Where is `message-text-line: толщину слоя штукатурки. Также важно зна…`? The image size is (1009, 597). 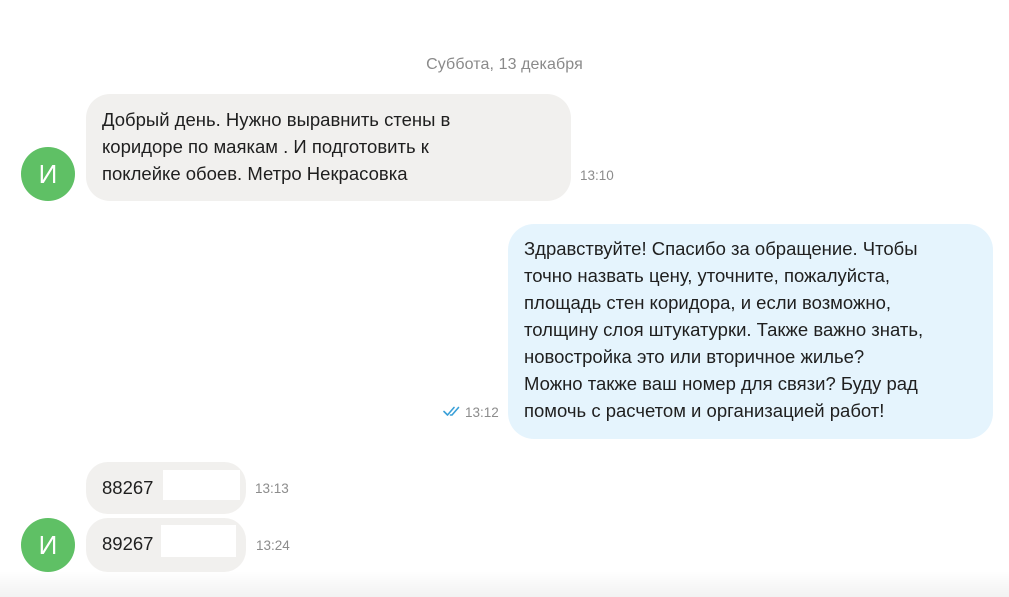
message-text-line: толщину слоя штукатурки. Также важно зна… is located at coordinates (724, 329).